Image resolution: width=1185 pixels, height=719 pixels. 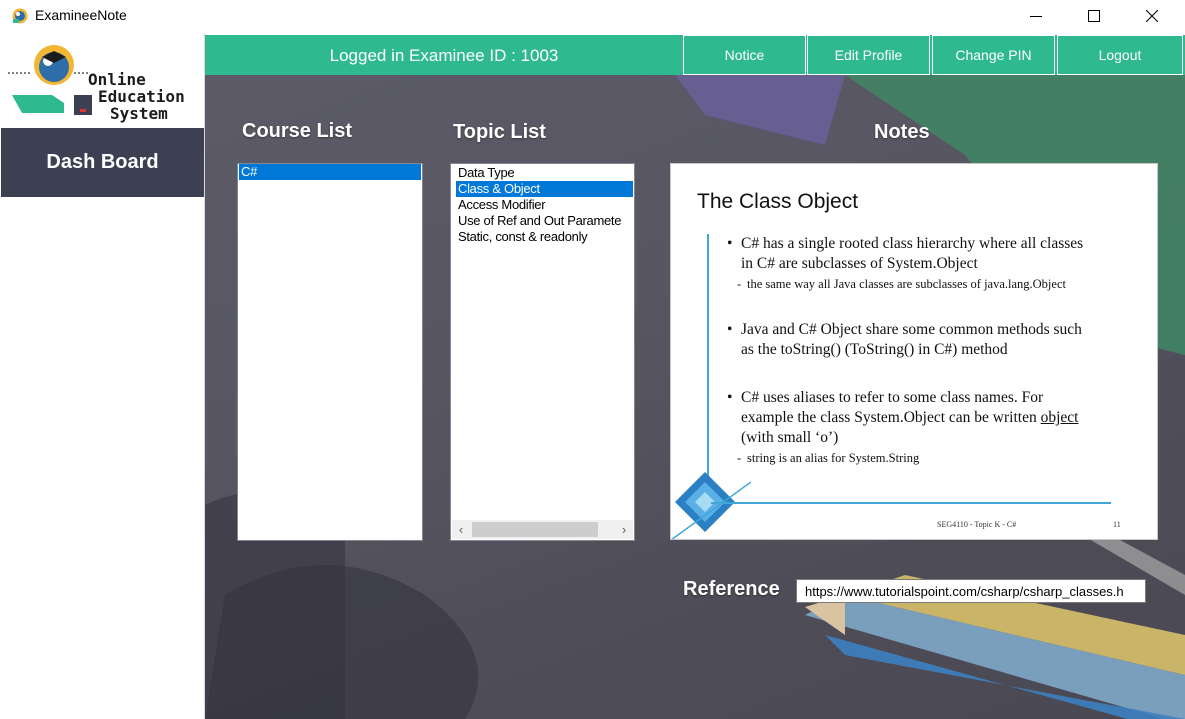 I want to click on slide-footer-line, so click(x=911, y=503).